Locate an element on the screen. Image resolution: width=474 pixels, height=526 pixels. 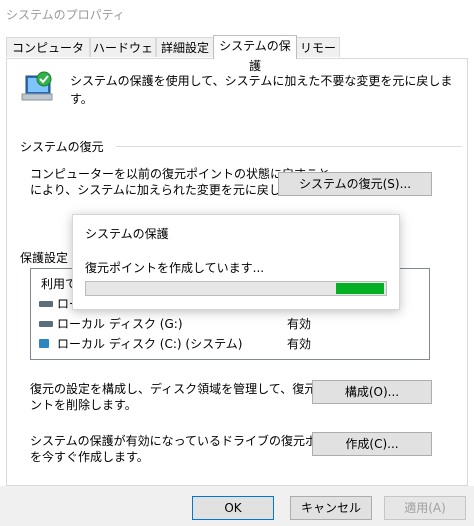
drive-row: ローカル ディスク (G:) 有効 is located at coordinates (229, 324).